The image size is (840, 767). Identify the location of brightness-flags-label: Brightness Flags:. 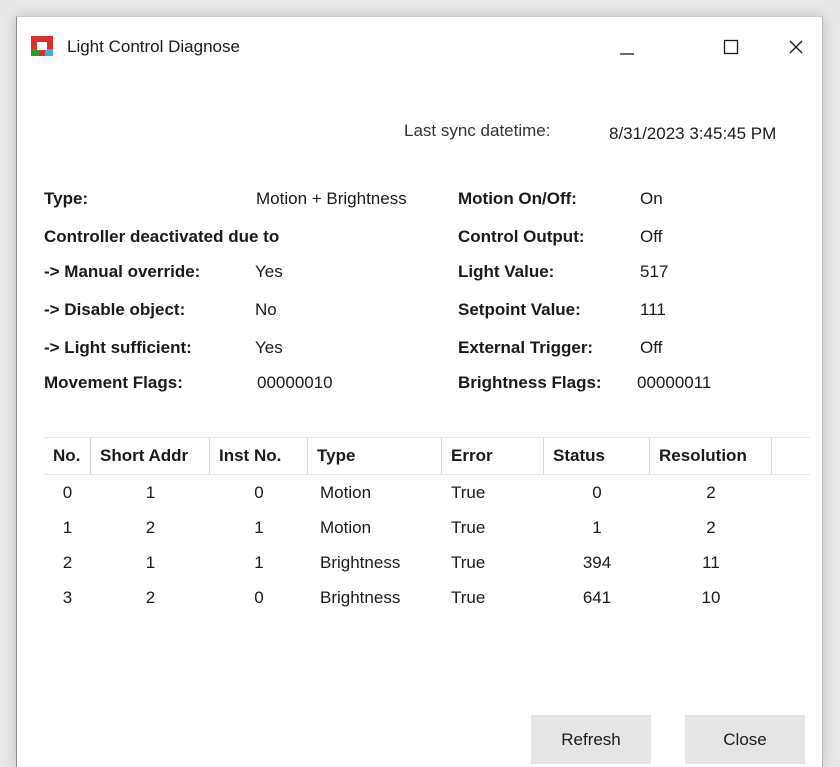
(530, 382).